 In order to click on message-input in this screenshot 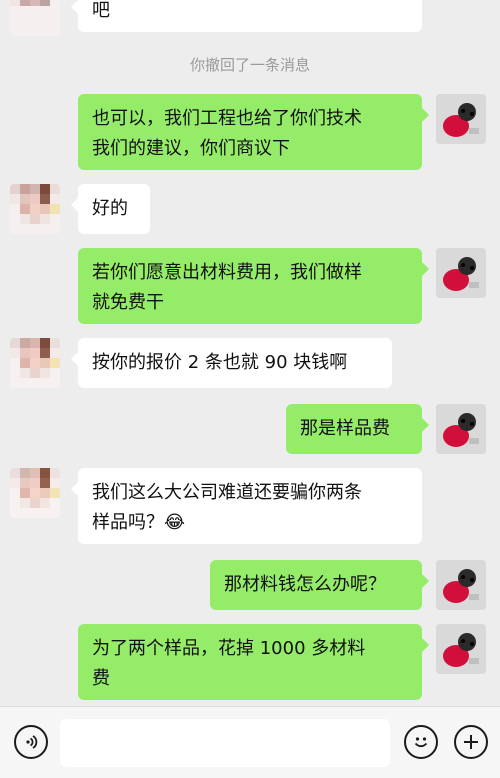, I will do `click(225, 743)`.